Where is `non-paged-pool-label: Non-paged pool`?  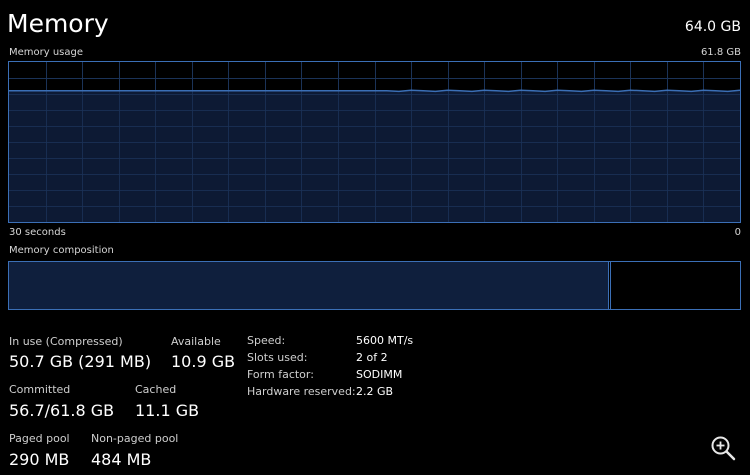 non-paged-pool-label: Non-paged pool is located at coordinates (135, 438).